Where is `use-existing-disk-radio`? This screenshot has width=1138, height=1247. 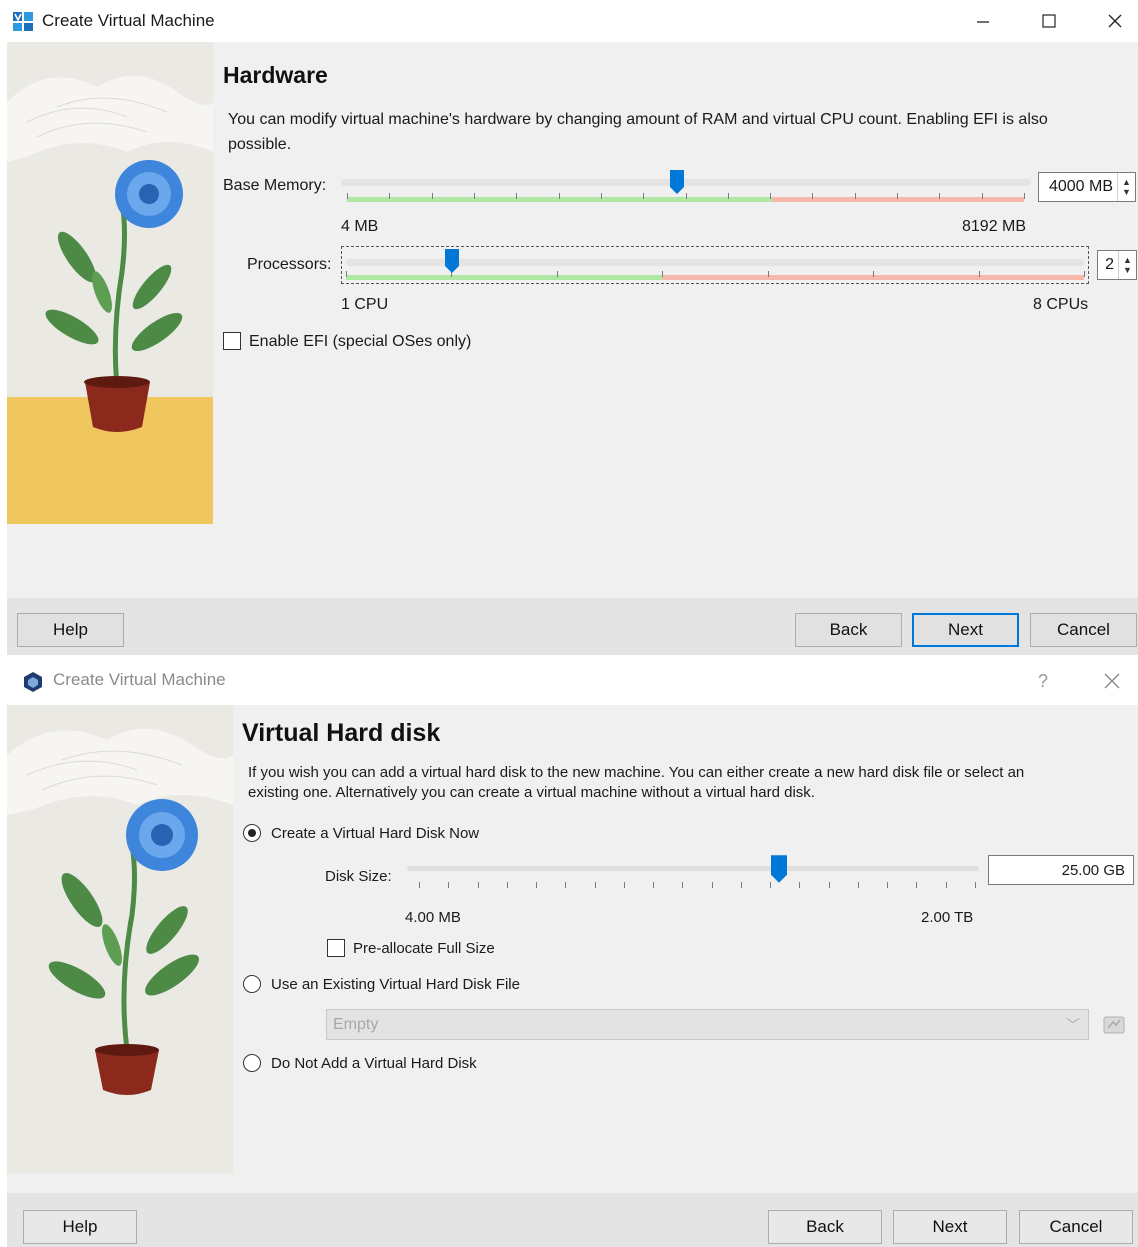
use-existing-disk-radio is located at coordinates (252, 984).